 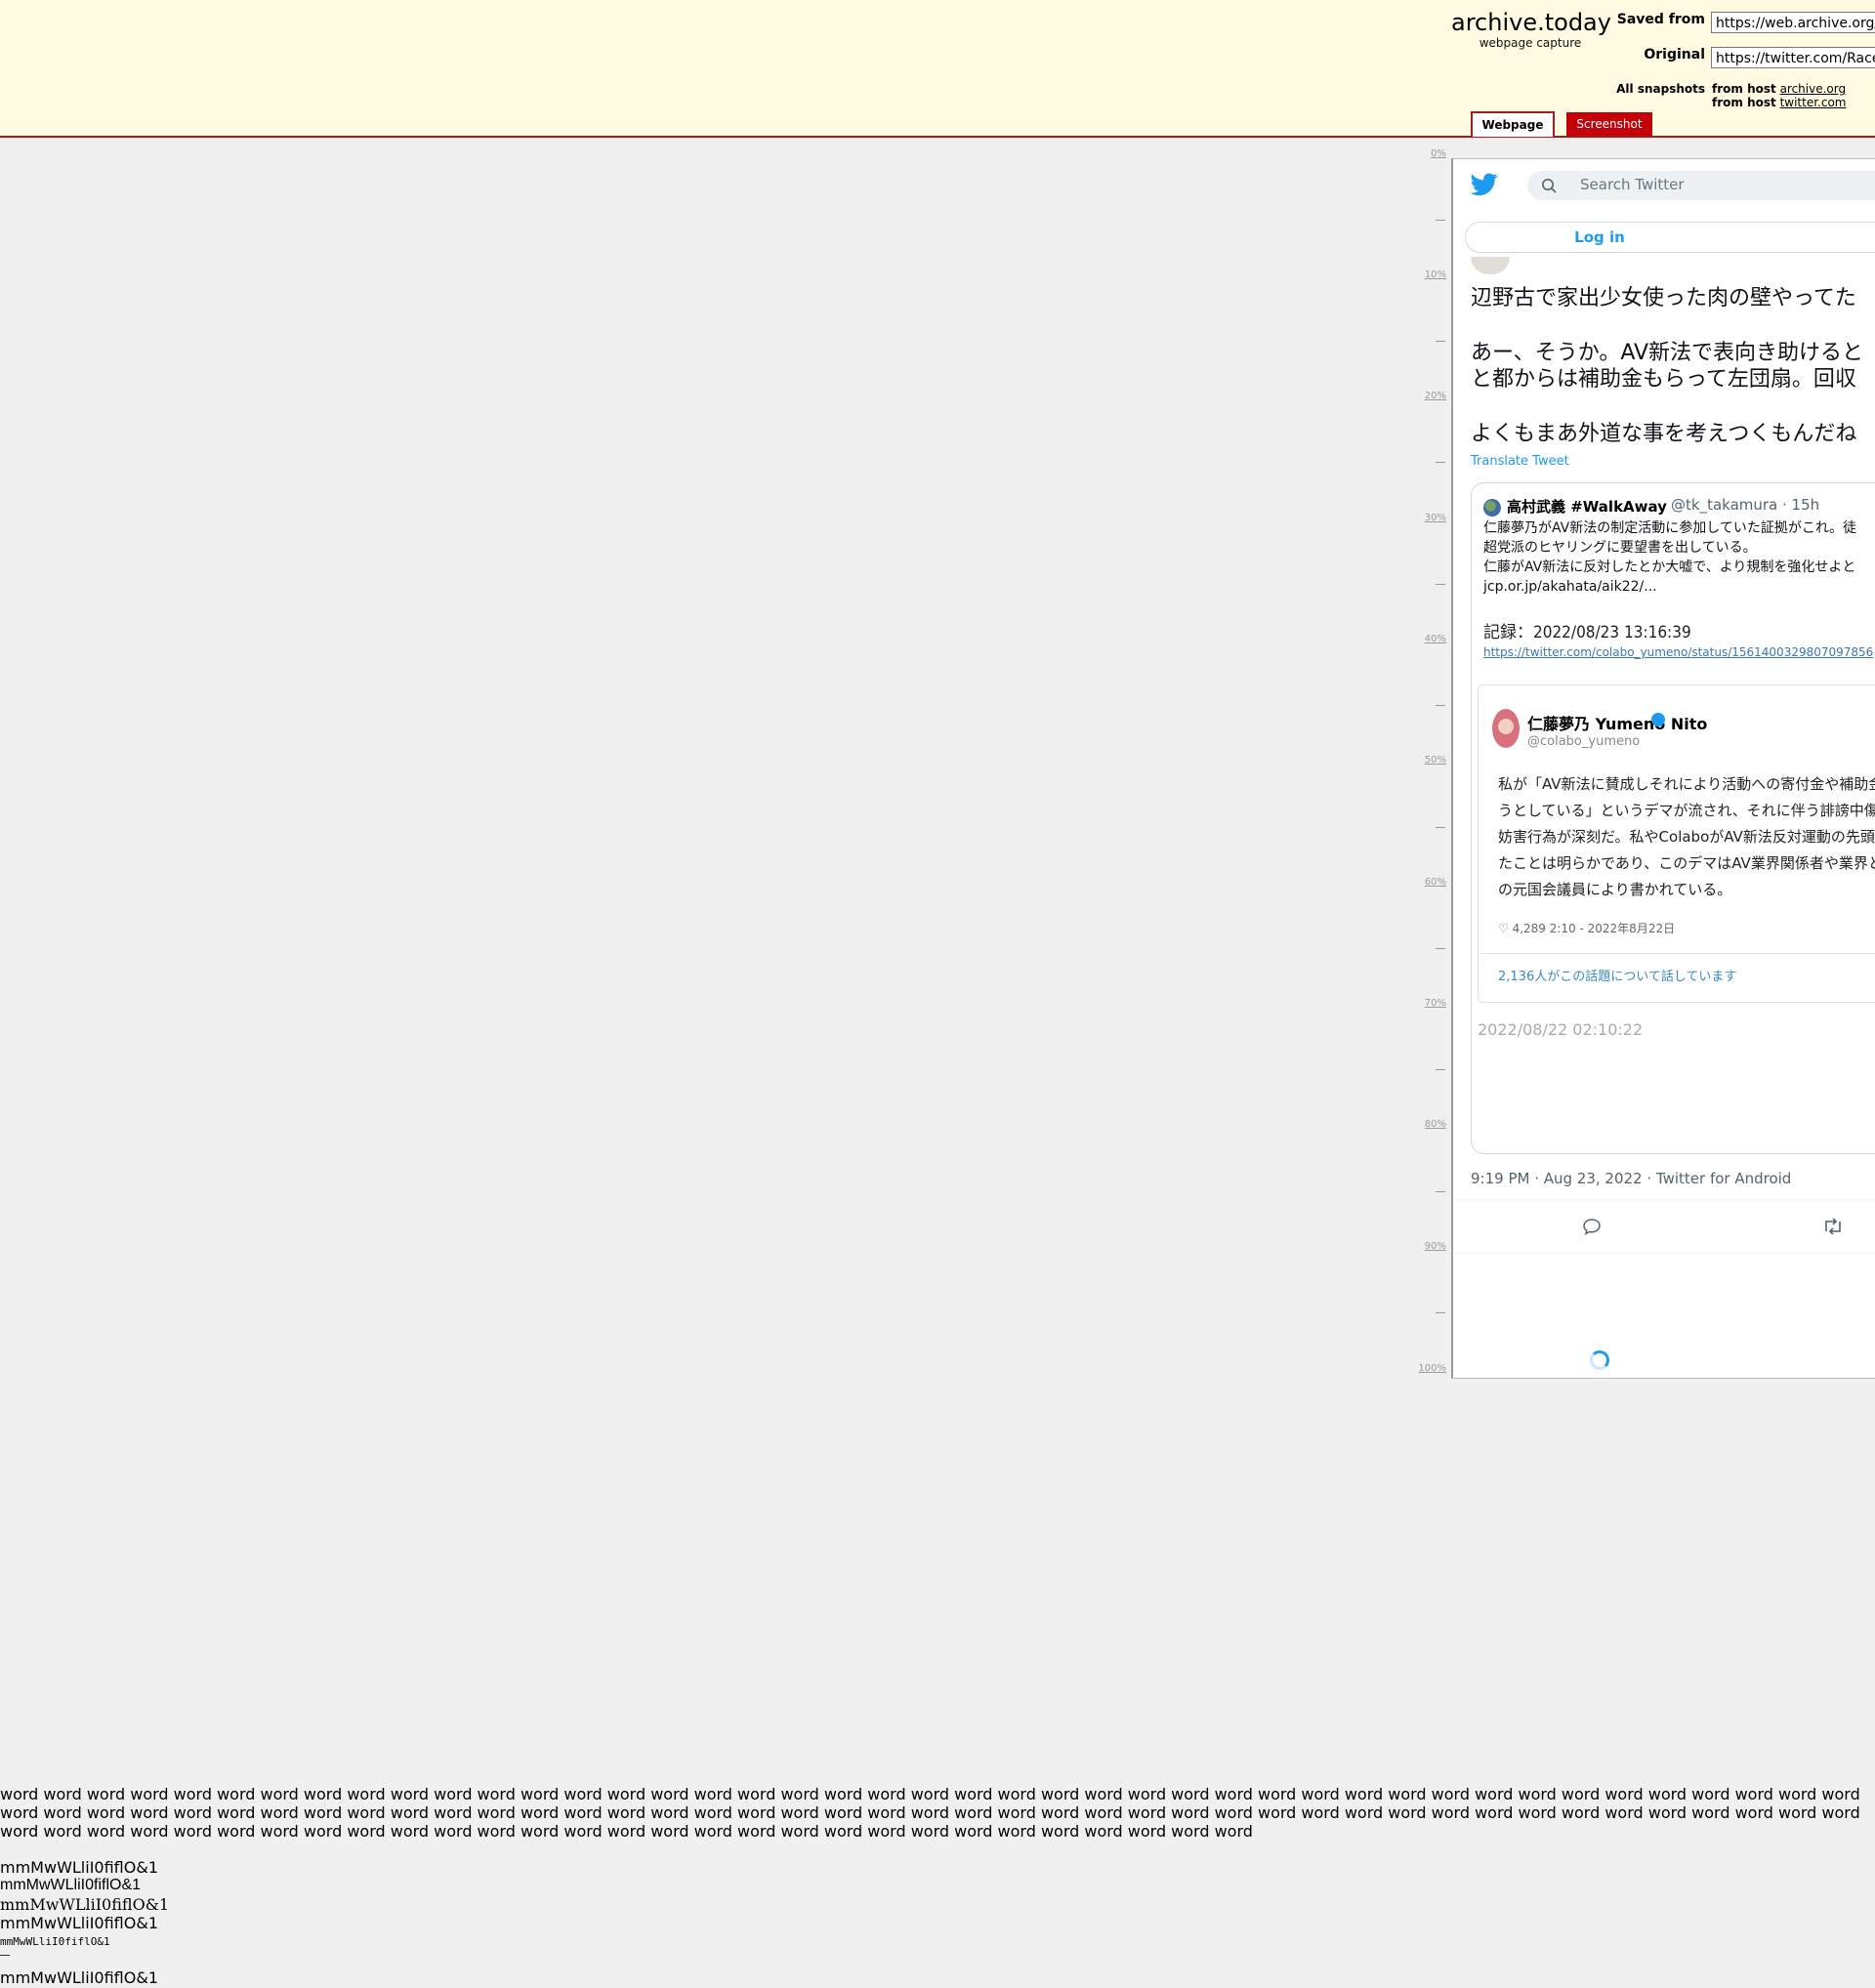 What do you see at coordinates (1506, 728) in the screenshot?
I see `embedded-author-avatar` at bounding box center [1506, 728].